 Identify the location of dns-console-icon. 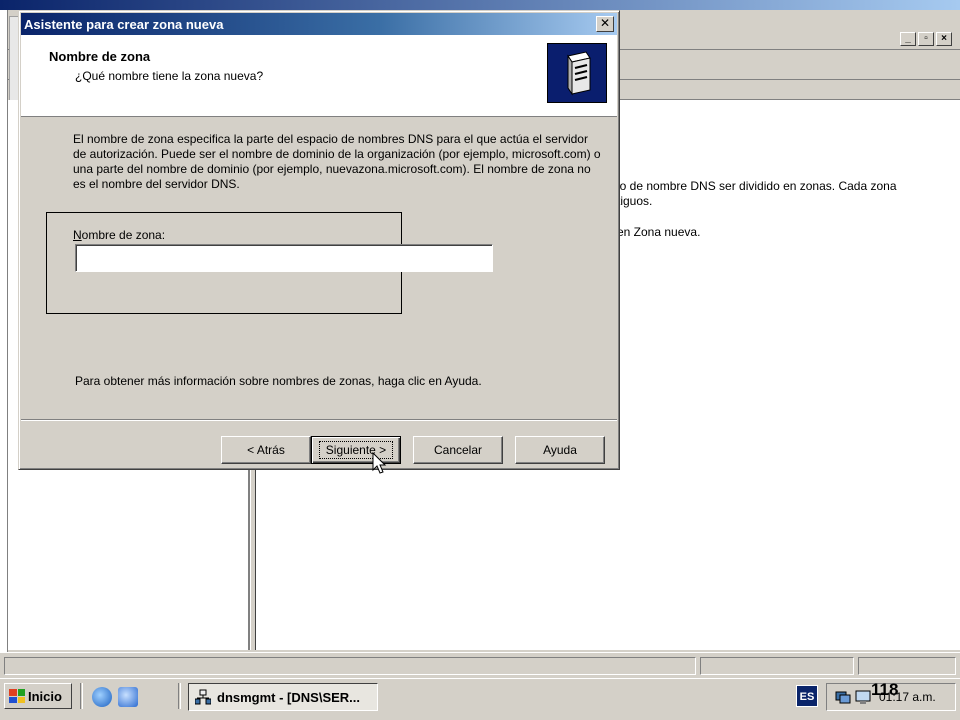
(203, 697).